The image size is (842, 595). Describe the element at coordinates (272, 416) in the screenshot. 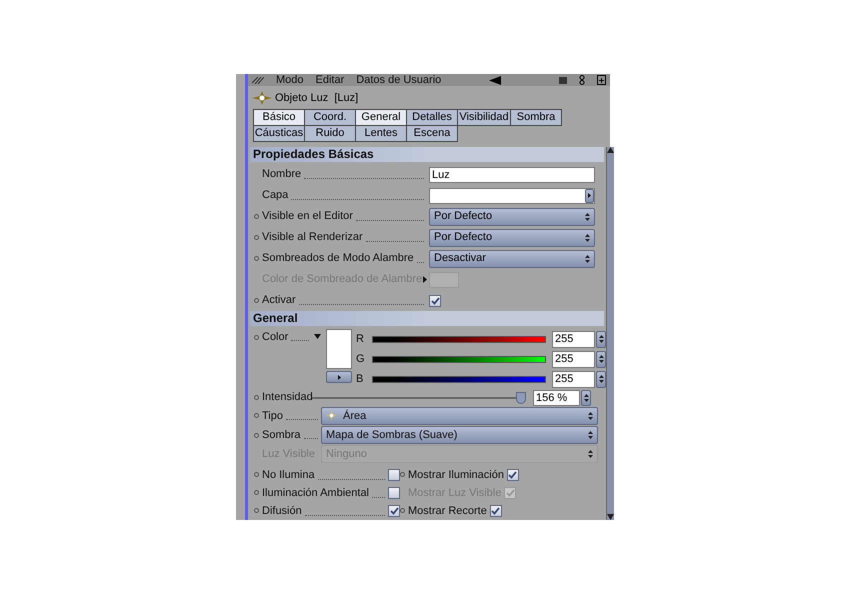

I see `property-label: Tipo` at that location.